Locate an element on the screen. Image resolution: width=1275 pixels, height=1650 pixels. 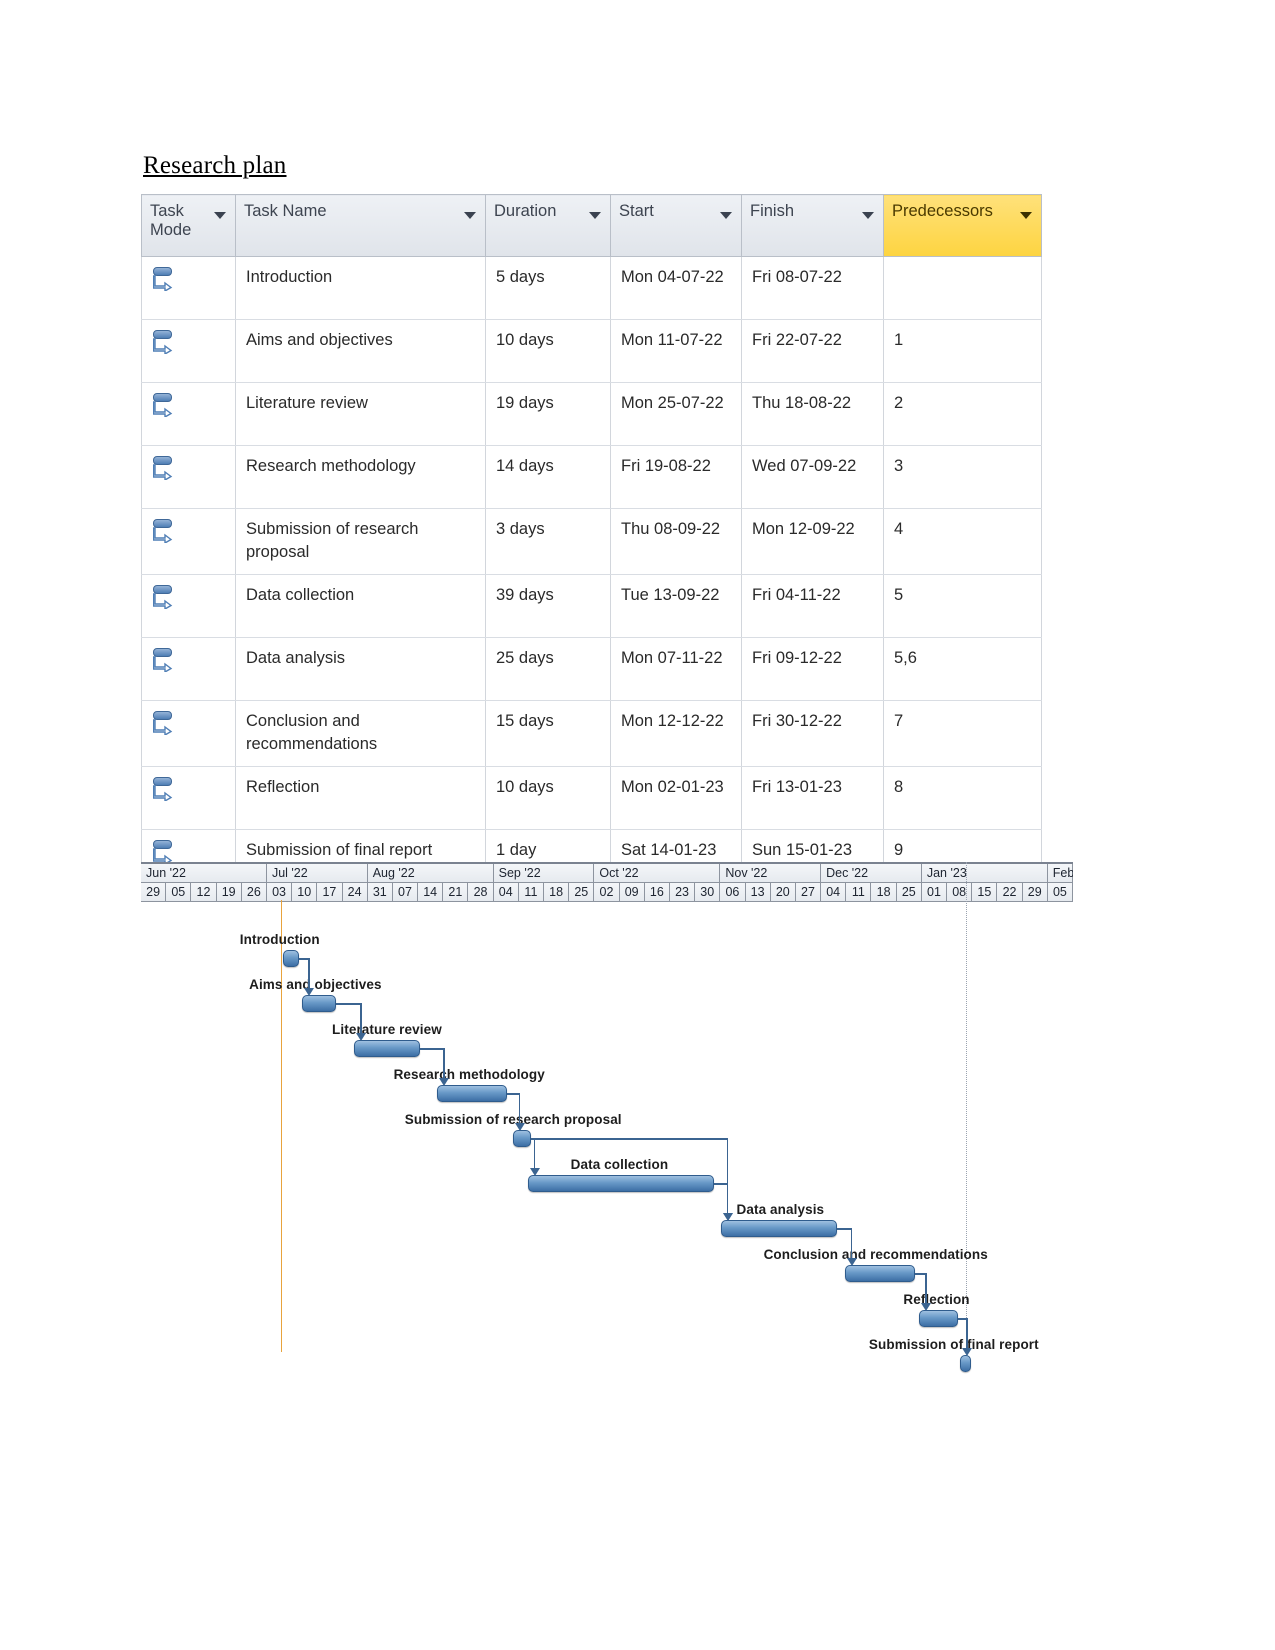
cell-predecessors: 4 is located at coordinates (962, 541).